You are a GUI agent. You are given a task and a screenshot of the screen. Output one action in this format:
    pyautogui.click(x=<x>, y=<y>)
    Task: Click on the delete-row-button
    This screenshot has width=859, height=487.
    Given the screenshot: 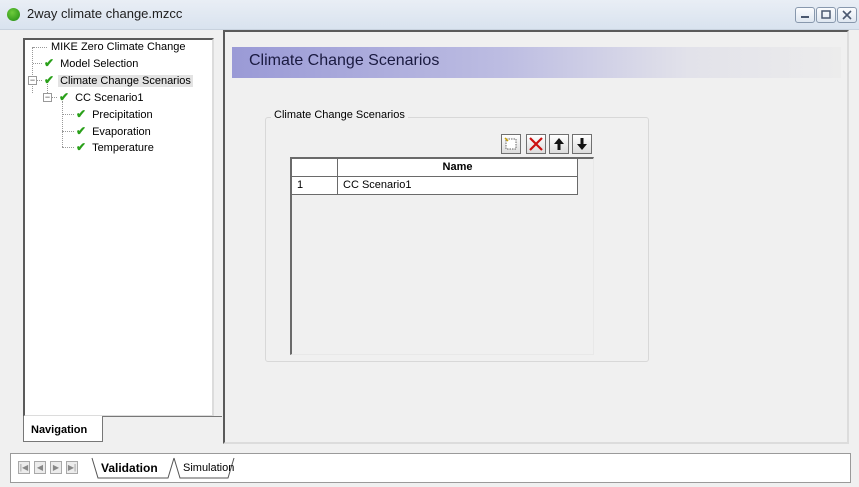 What is the action you would take?
    pyautogui.click(x=536, y=144)
    